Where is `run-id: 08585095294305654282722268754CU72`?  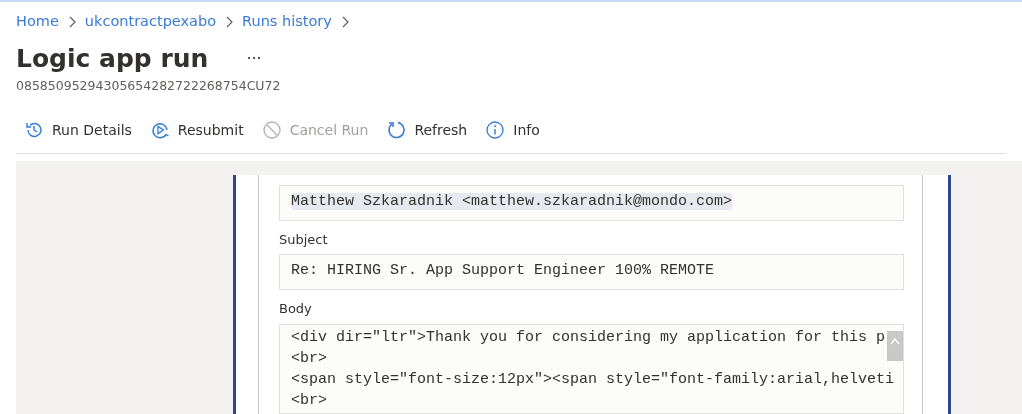
run-id: 08585095294305654282722268754CU72 is located at coordinates (149, 86).